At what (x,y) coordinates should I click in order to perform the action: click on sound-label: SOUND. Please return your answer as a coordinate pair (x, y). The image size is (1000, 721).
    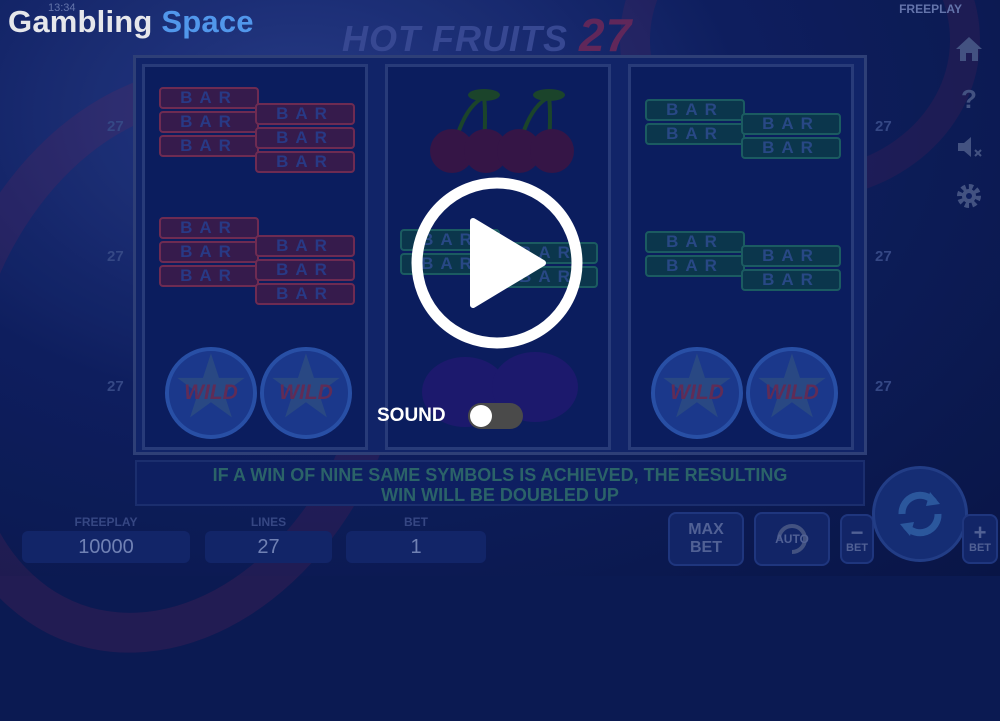
    Looking at the image, I should click on (411, 415).